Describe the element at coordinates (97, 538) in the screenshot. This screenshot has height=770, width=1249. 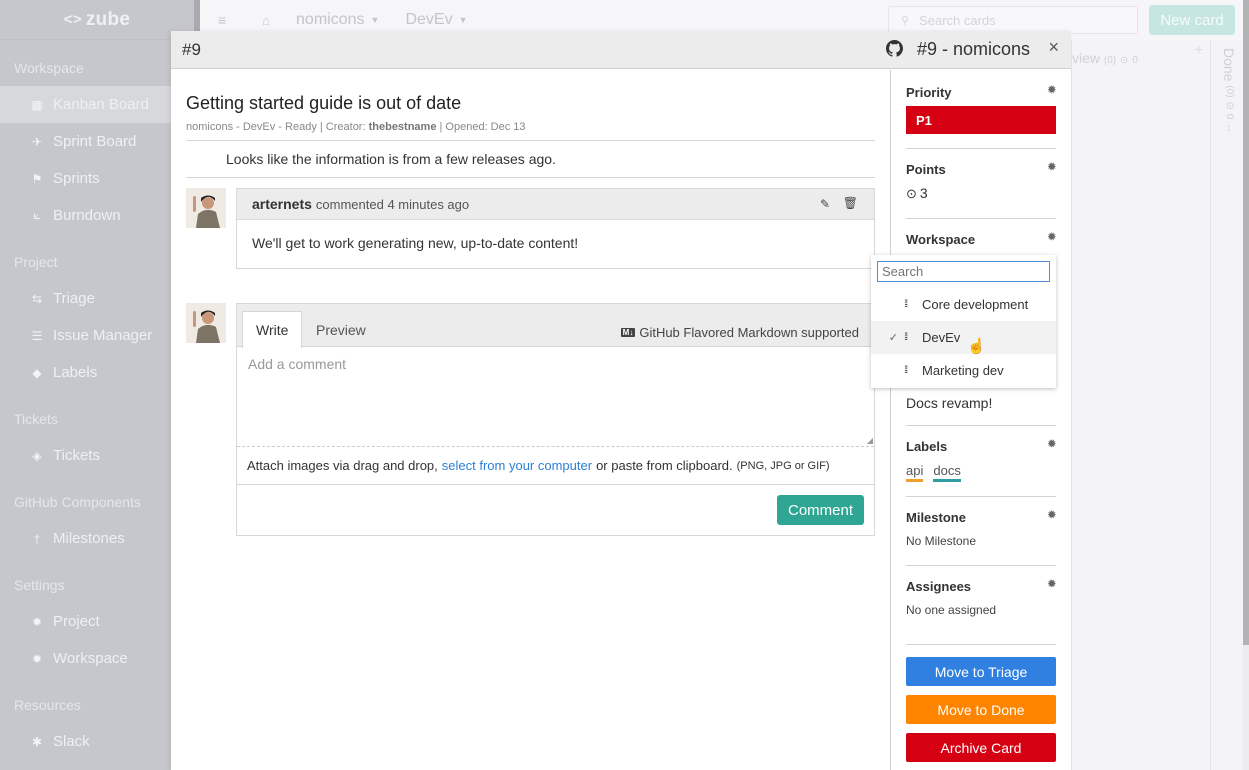
I see `sidebar-item-milestones: † Milestones` at that location.